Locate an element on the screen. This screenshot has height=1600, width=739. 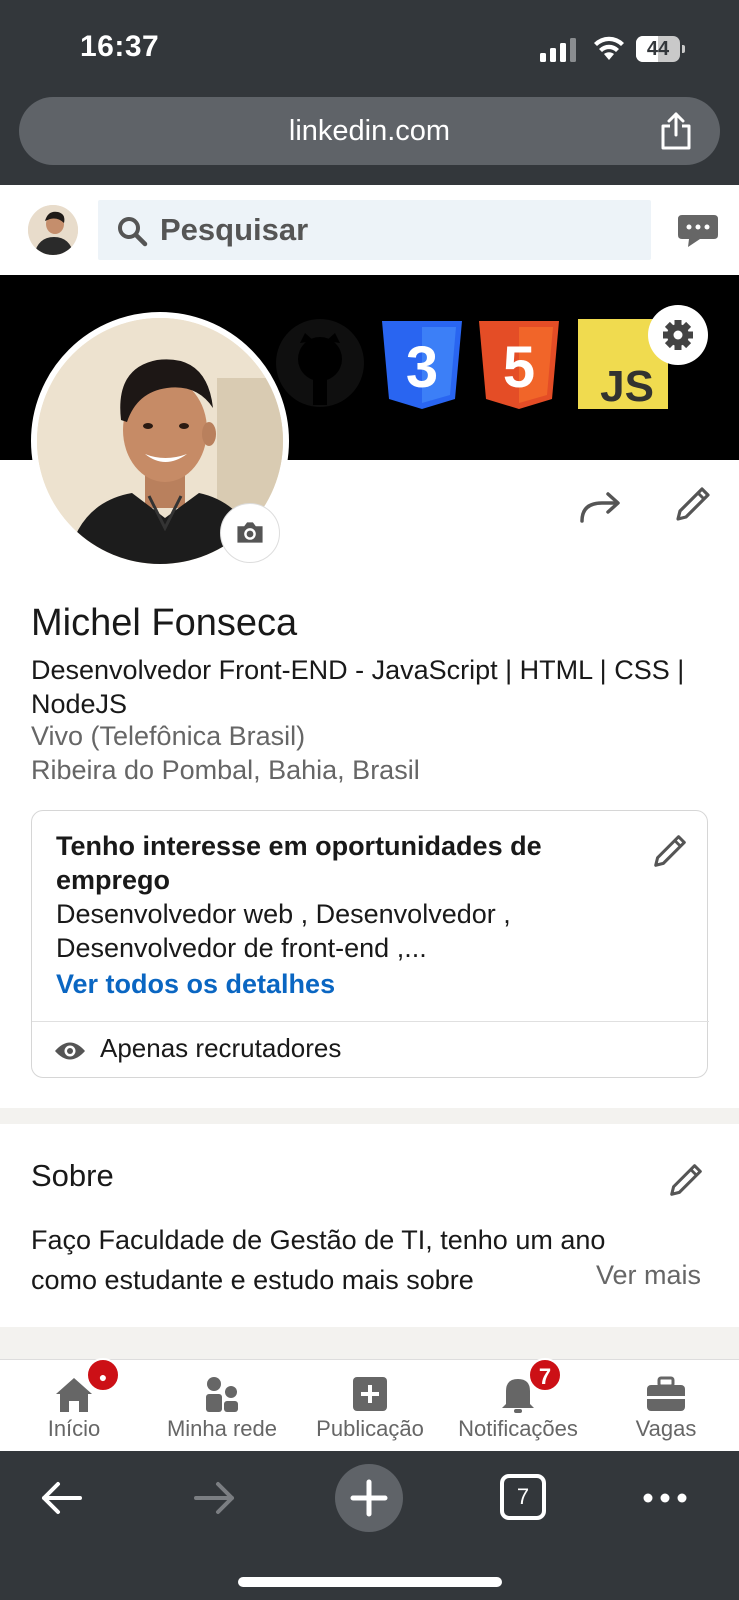
wifi-icon is located at coordinates (609, 48).